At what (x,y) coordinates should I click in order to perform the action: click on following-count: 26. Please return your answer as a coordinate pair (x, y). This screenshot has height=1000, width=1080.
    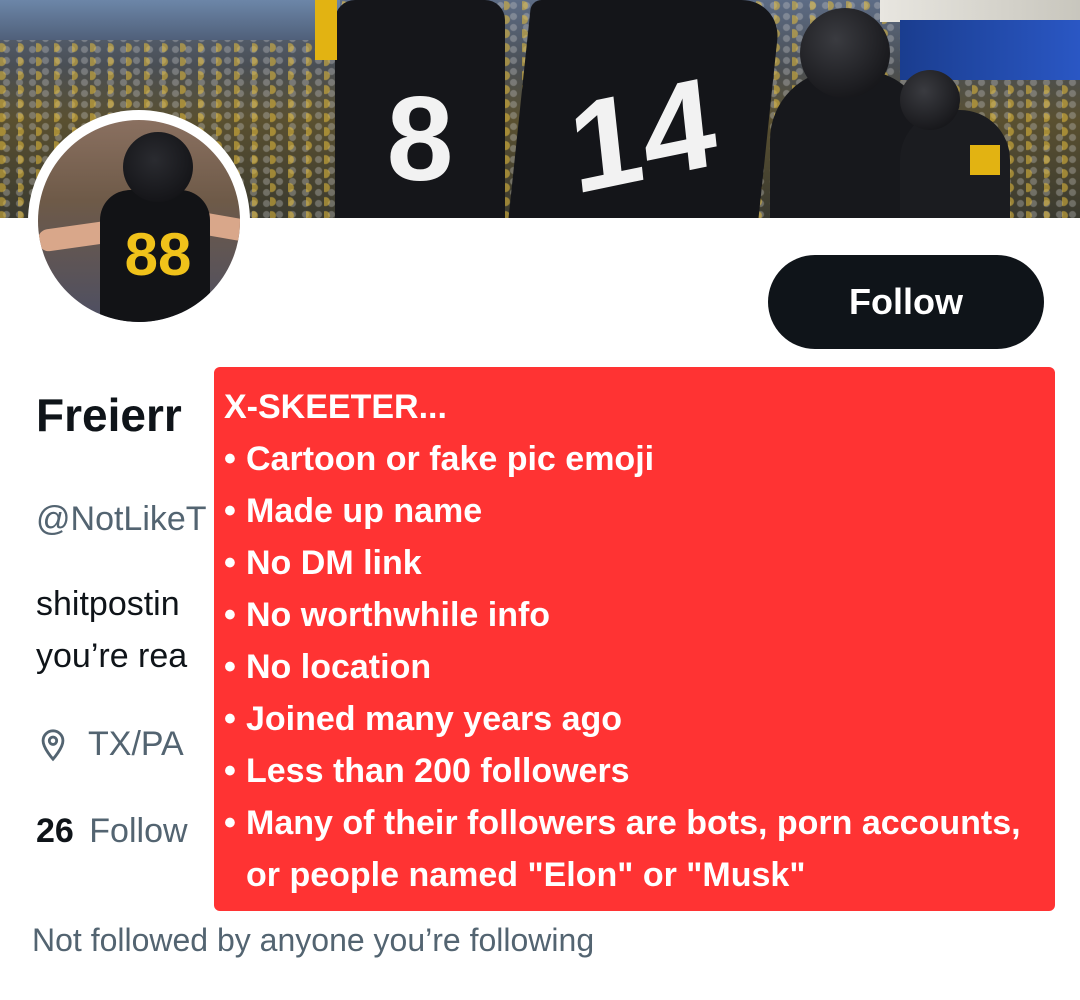
    Looking at the image, I should click on (55, 831).